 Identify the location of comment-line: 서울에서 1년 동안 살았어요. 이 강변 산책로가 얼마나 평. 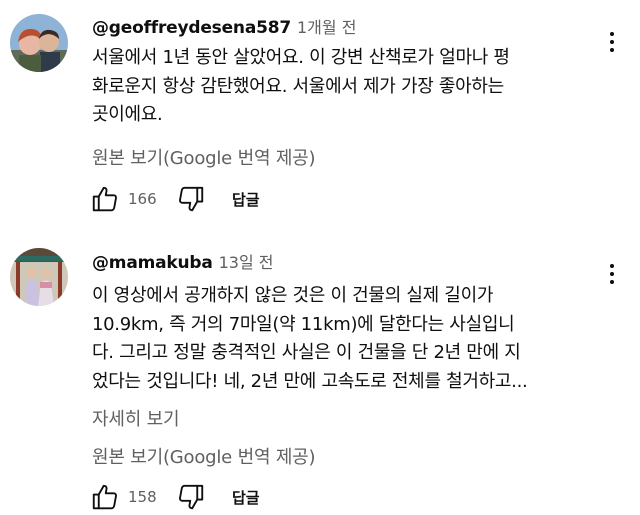
(301, 57).